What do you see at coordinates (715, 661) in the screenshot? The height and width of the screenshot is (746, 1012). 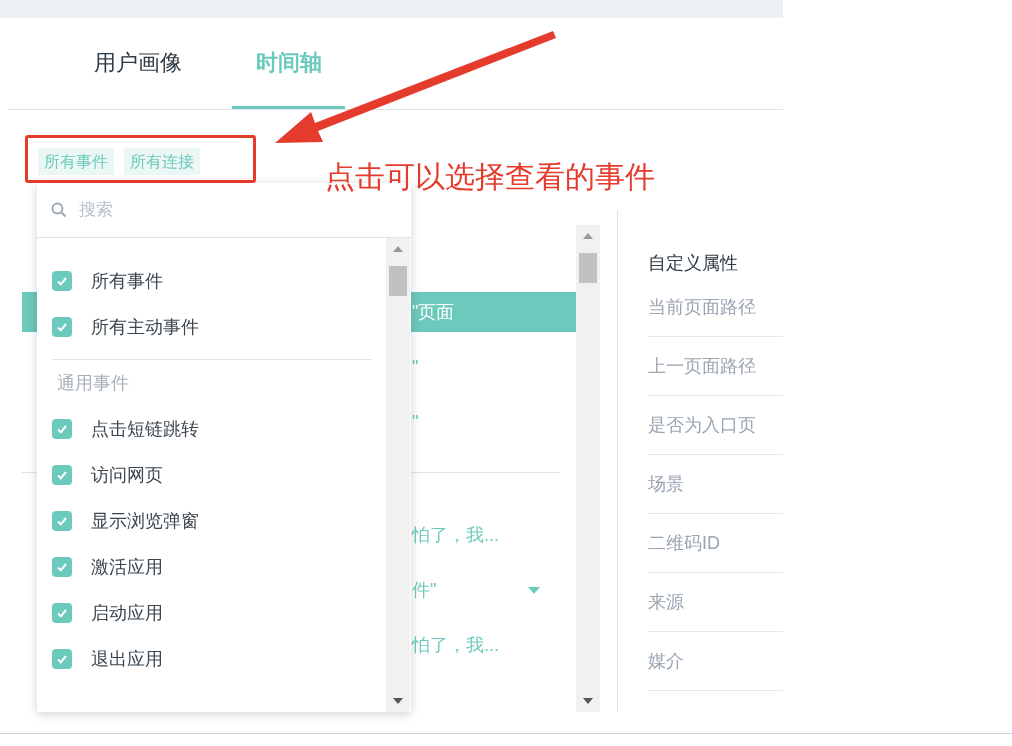 I see `property-row: 媒介` at bounding box center [715, 661].